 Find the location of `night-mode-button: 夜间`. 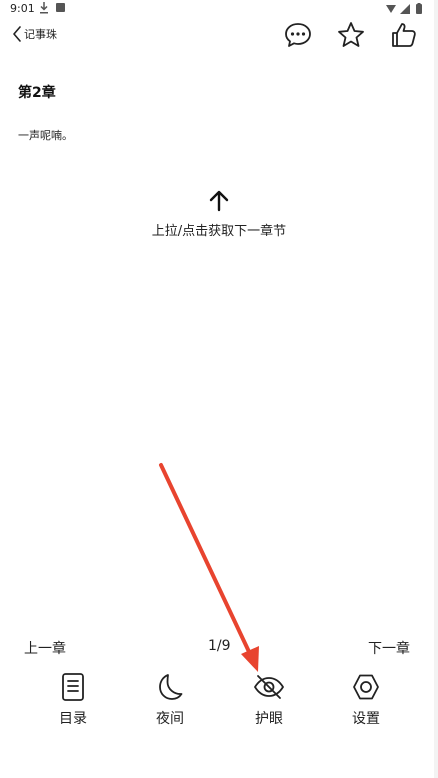

night-mode-button: 夜间 is located at coordinates (170, 700).